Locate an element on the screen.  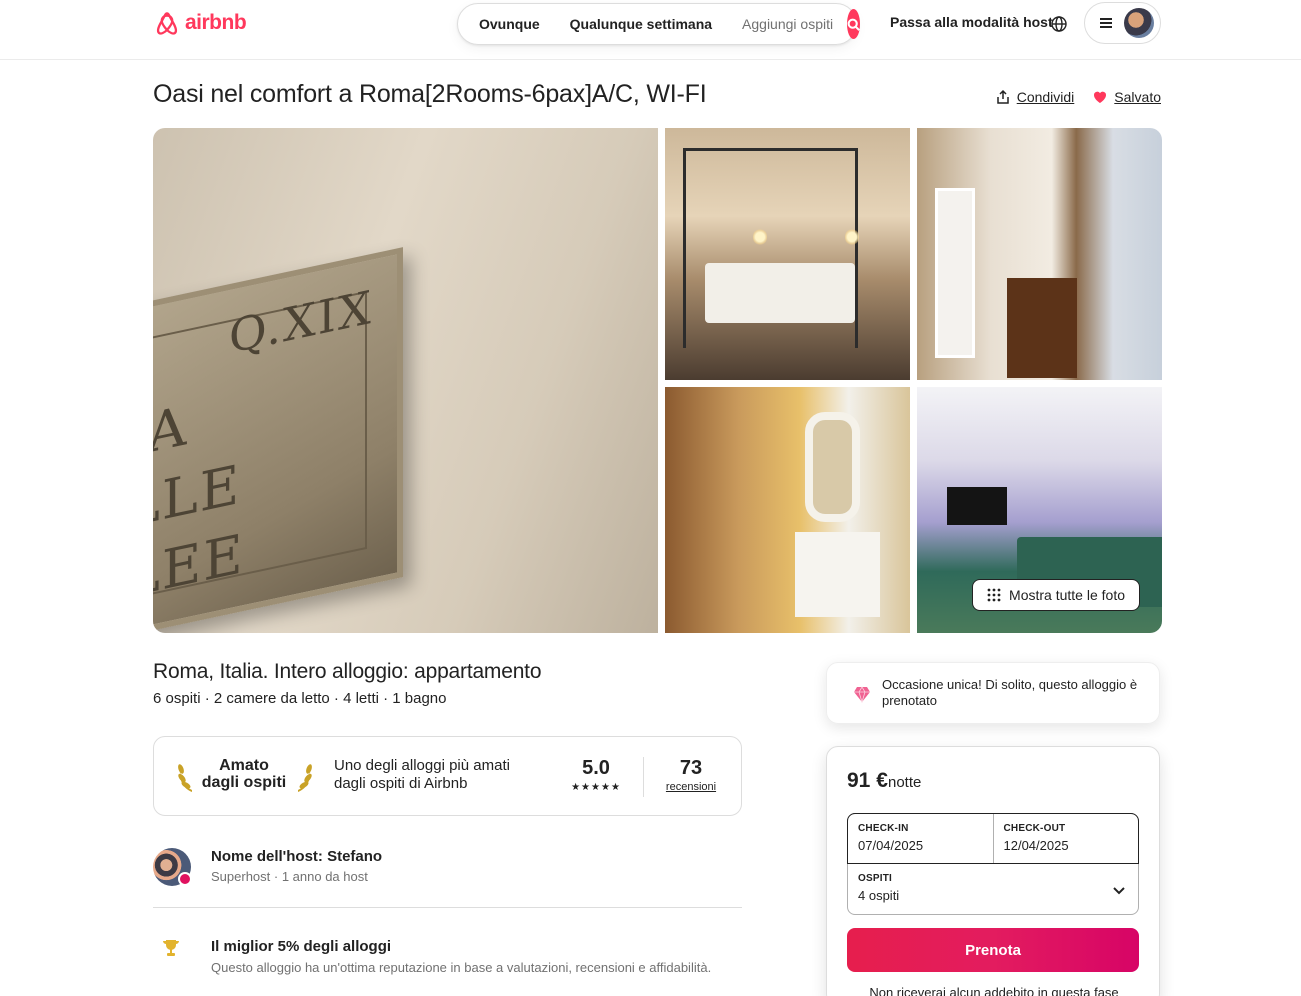
laurel-left-icon is located at coordinates (185, 778).